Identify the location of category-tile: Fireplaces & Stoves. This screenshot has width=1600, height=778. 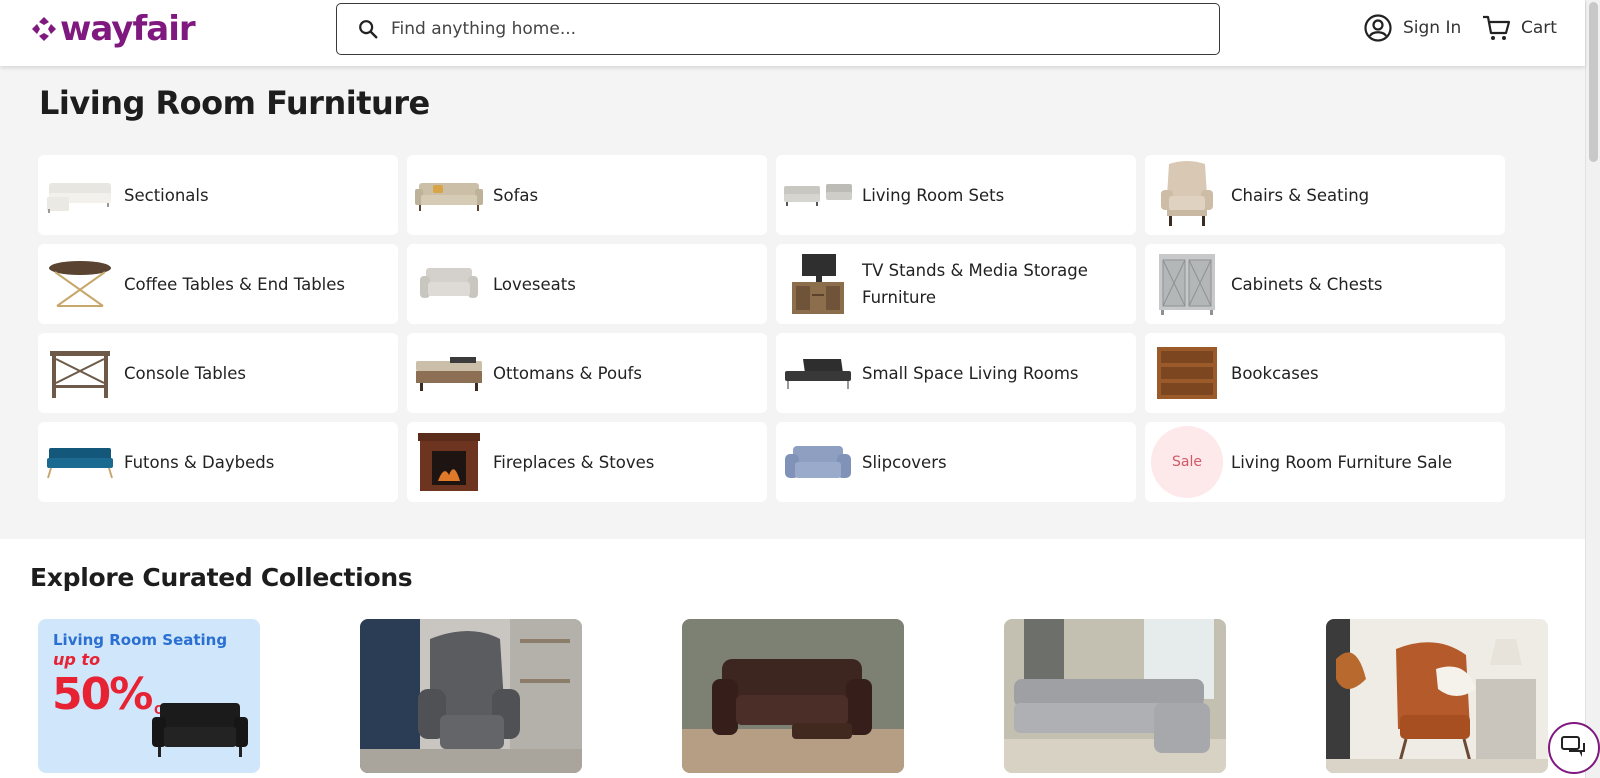
(587, 462).